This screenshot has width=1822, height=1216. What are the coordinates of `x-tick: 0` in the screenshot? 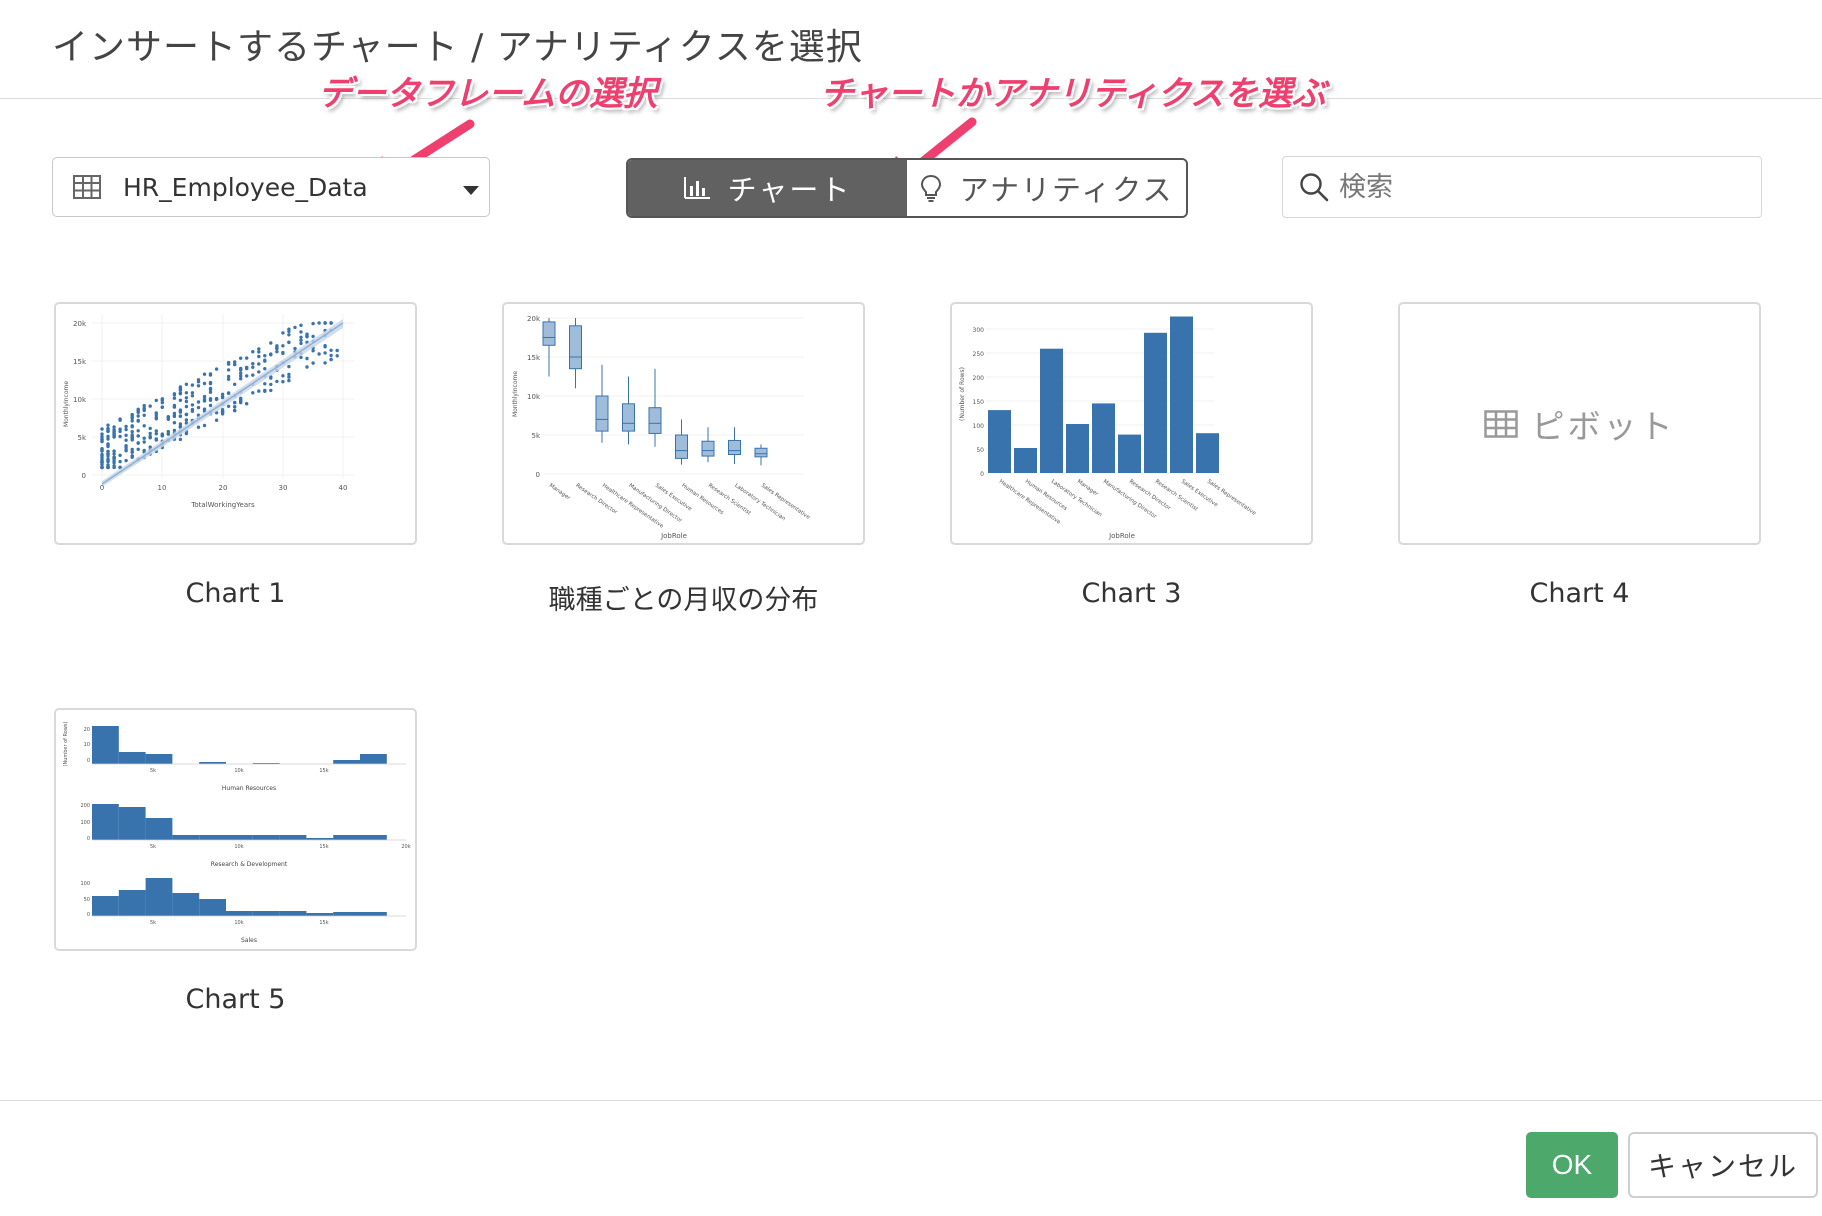 It's located at (102, 488).